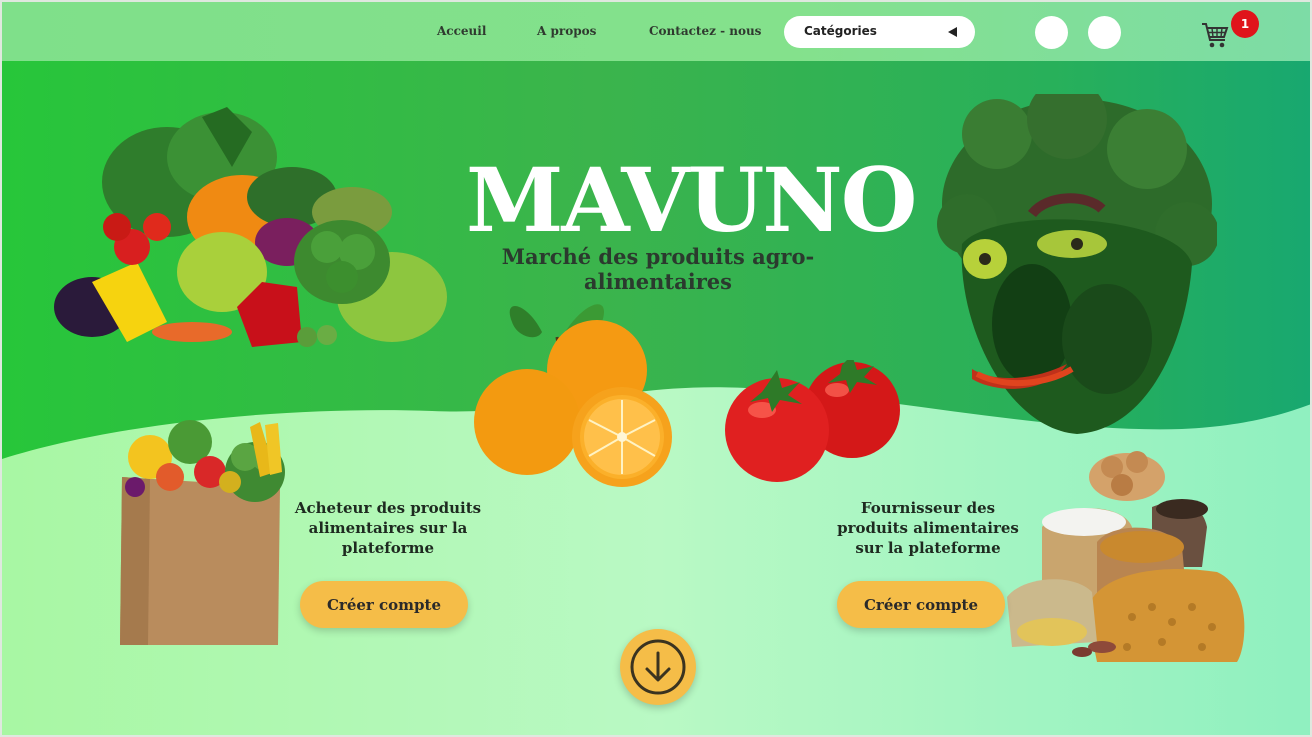 The width and height of the screenshot is (1312, 737). What do you see at coordinates (384, 604) in the screenshot?
I see `buyer-create-account-button: Créer compte` at bounding box center [384, 604].